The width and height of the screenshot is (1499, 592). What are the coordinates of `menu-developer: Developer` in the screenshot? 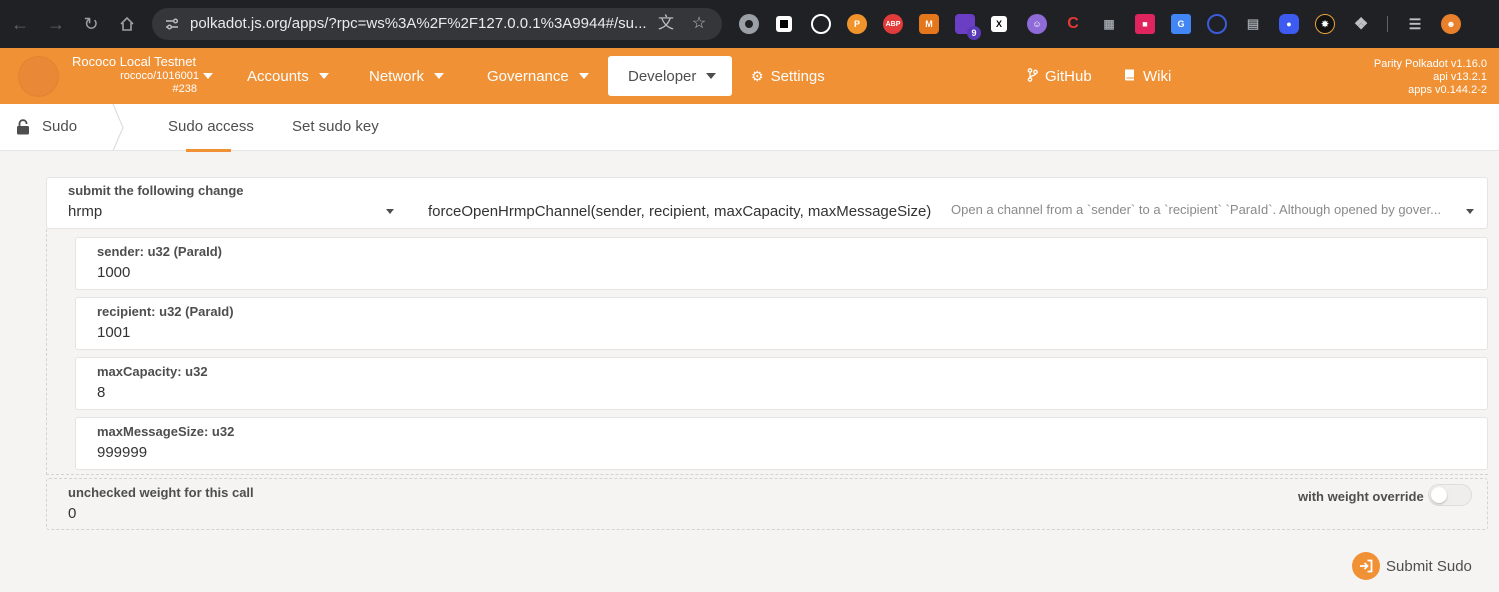 It's located at (670, 76).